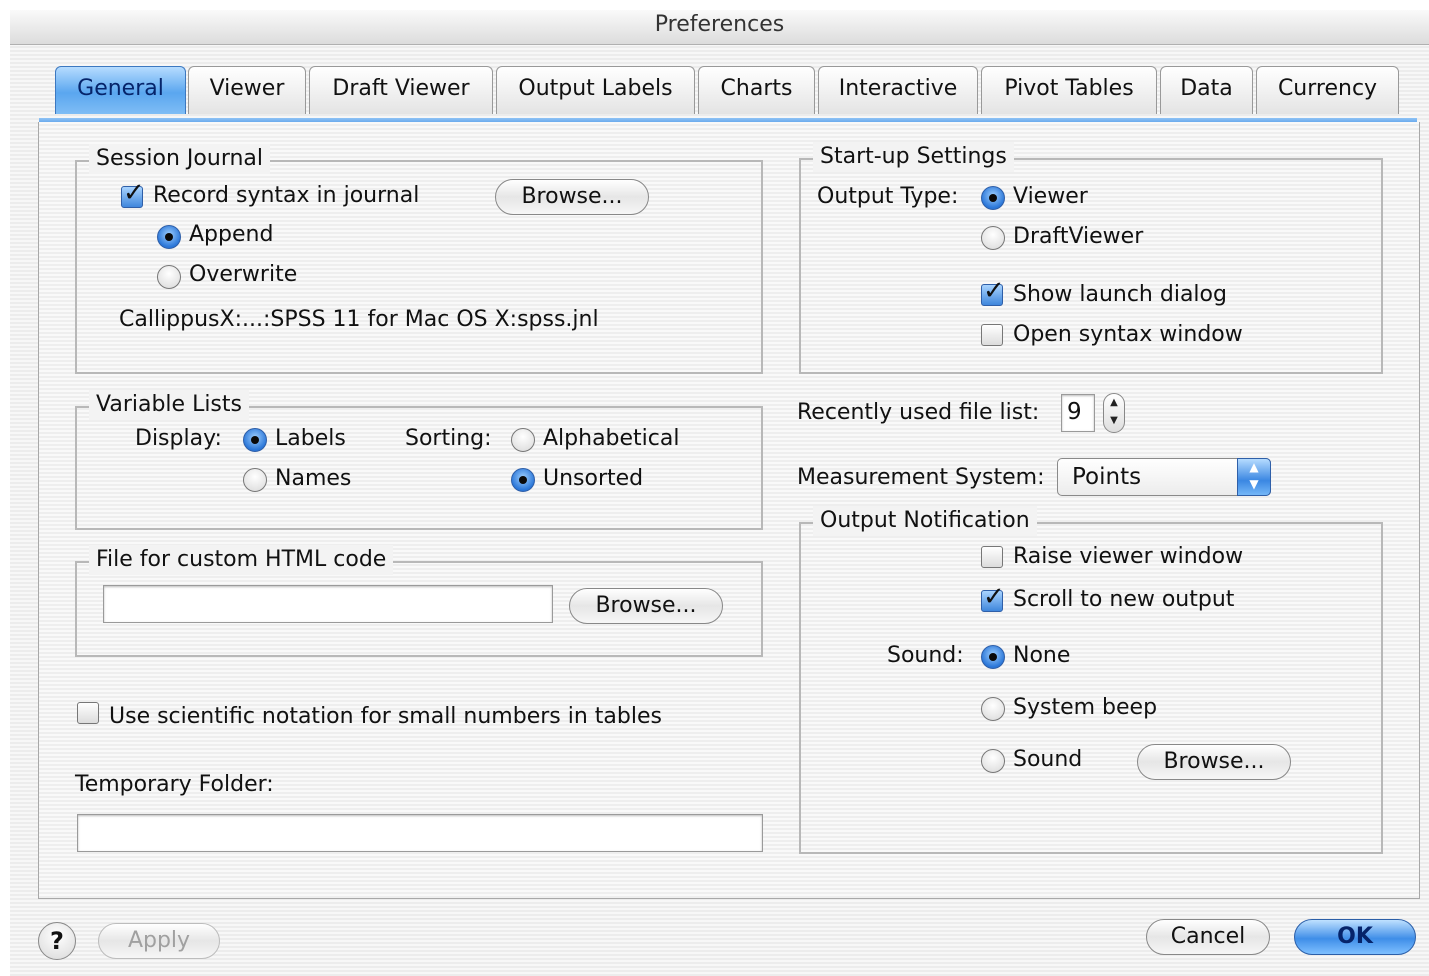 The width and height of the screenshot is (1429, 976). Describe the element at coordinates (1124, 599) in the screenshot. I see `scroll-output-label: Scroll to new output` at that location.